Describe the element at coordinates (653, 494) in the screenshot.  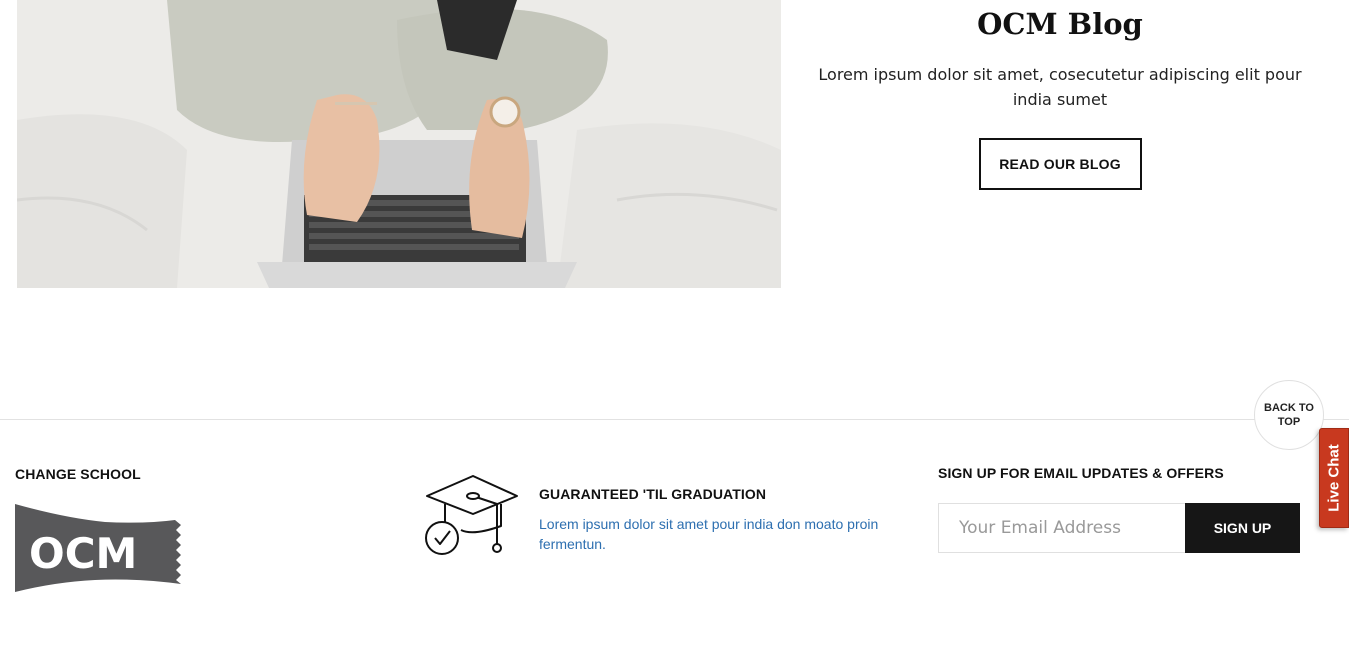
I see `guarantee-heading: GUARANTEED 'TIL GRADUATION` at that location.